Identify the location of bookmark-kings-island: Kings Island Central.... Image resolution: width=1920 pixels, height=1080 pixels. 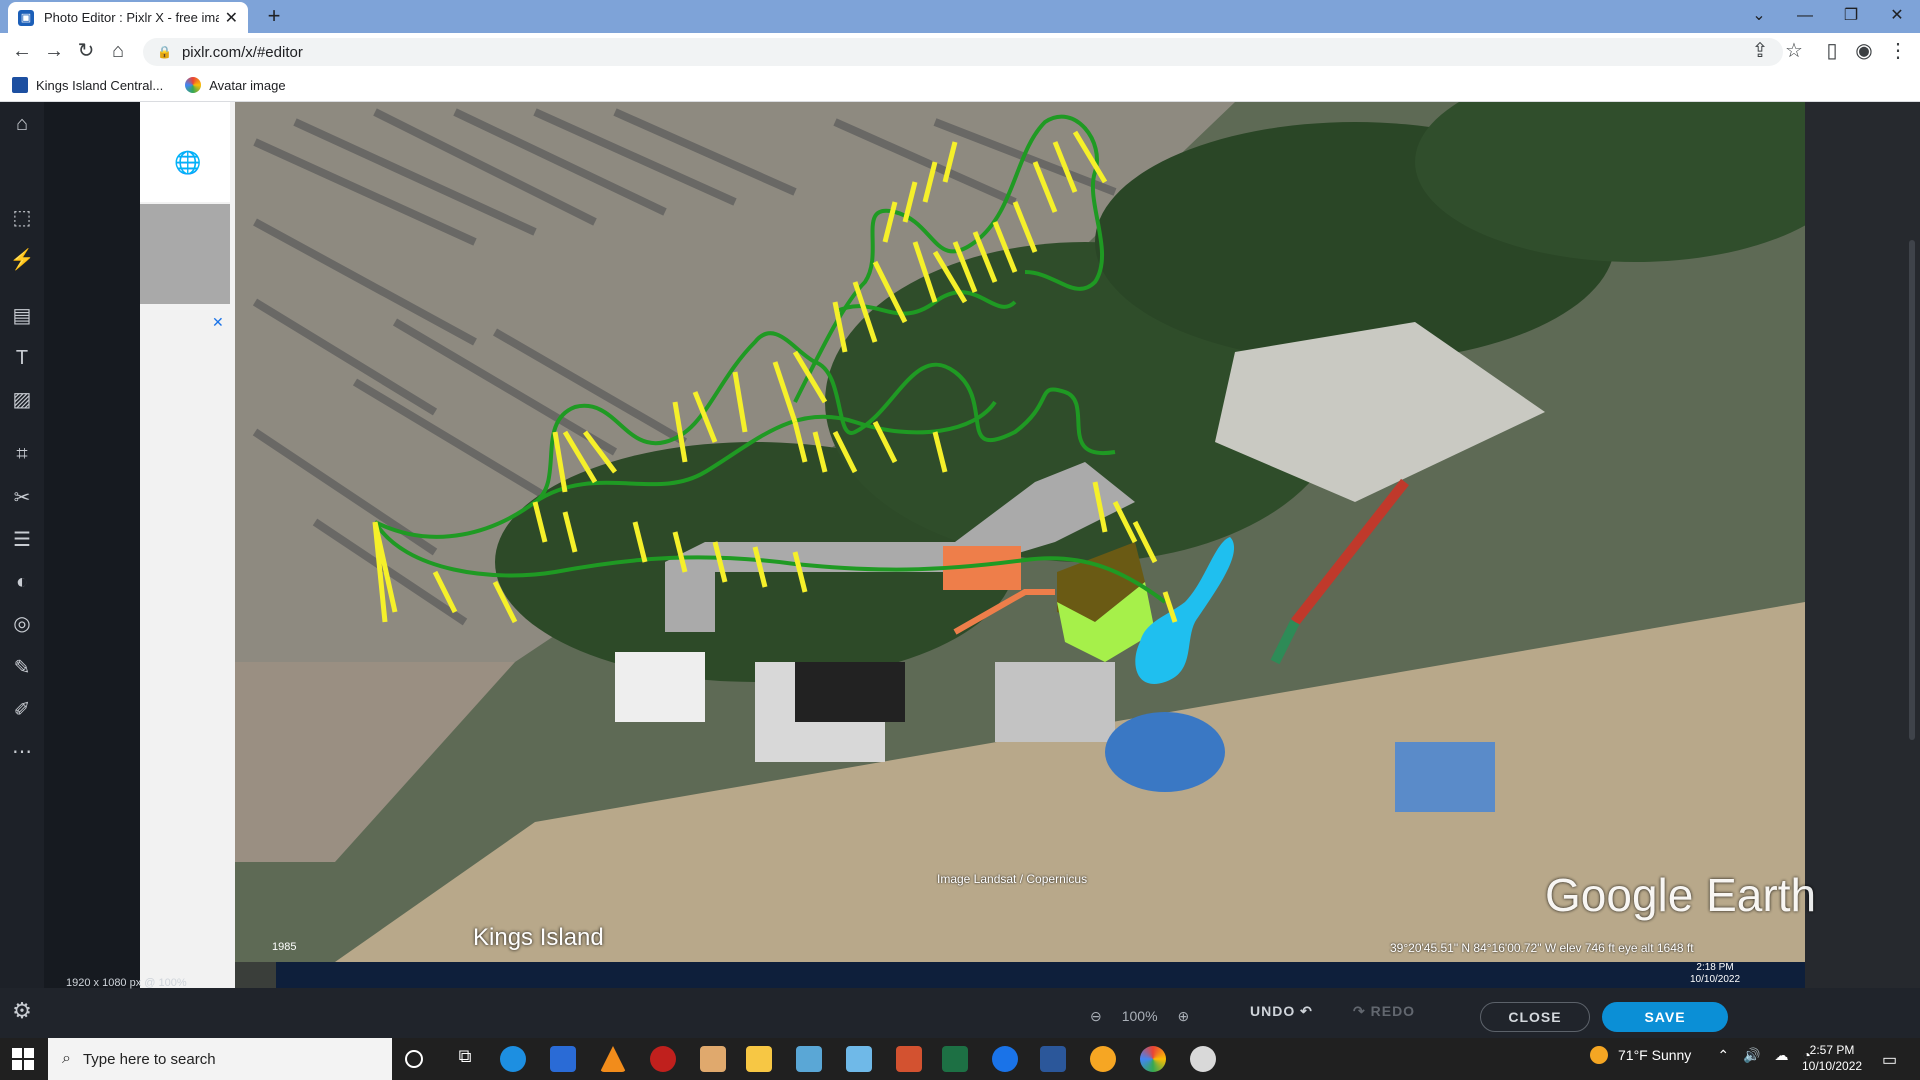
(87, 85).